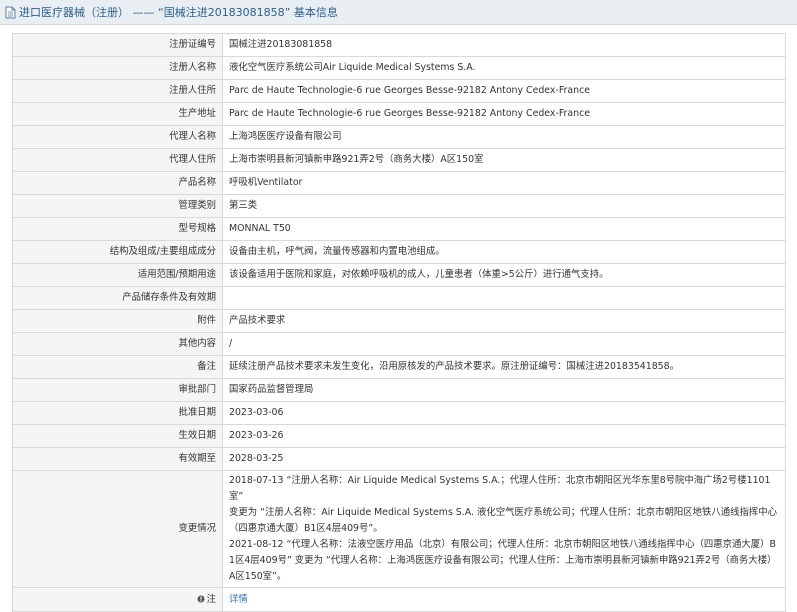  I want to click on field-label: 型号规格, so click(117, 229).